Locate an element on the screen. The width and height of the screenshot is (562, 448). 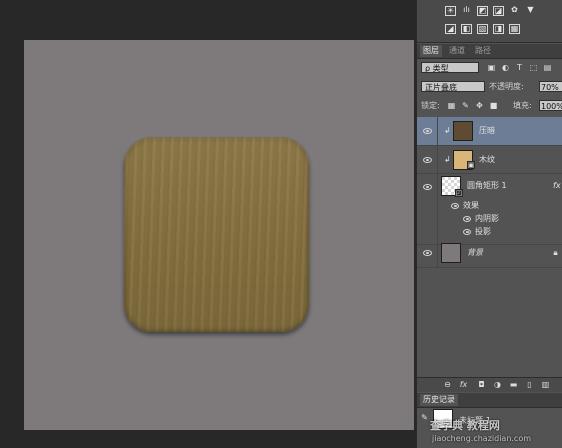
color-balance-icon: ◢ is located at coordinates (450, 29).